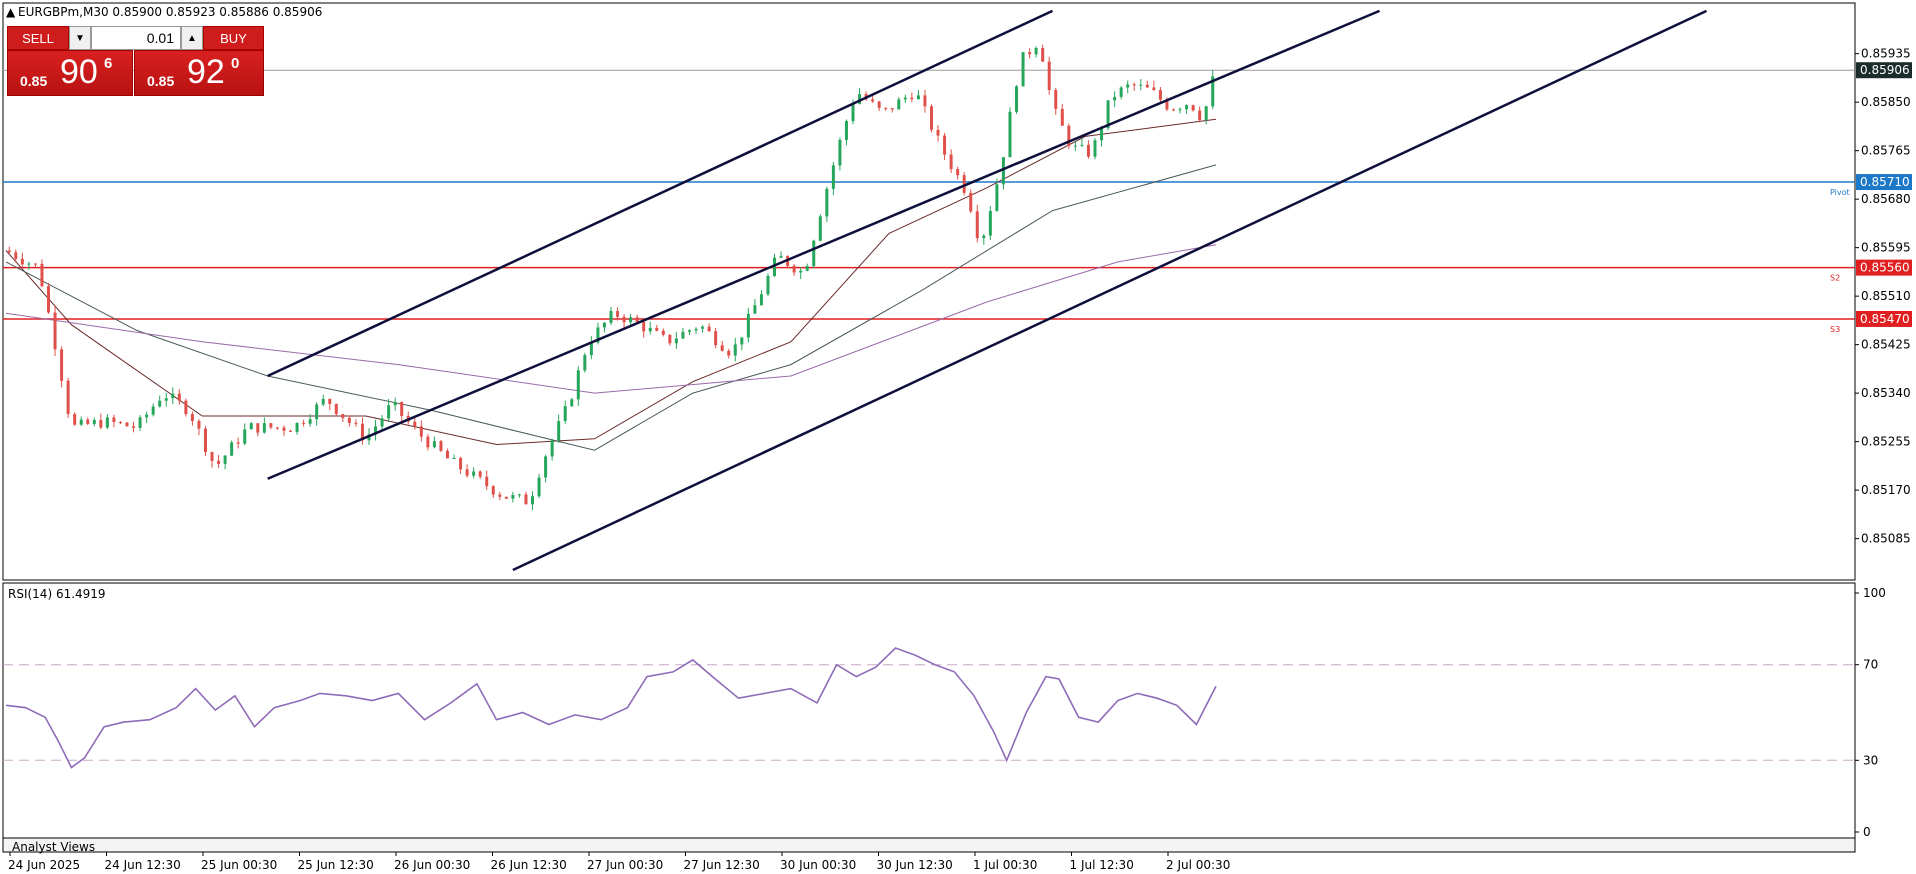 The height and width of the screenshot is (874, 1916). I want to click on sell-price-box: 0.85 90 6, so click(70, 73).